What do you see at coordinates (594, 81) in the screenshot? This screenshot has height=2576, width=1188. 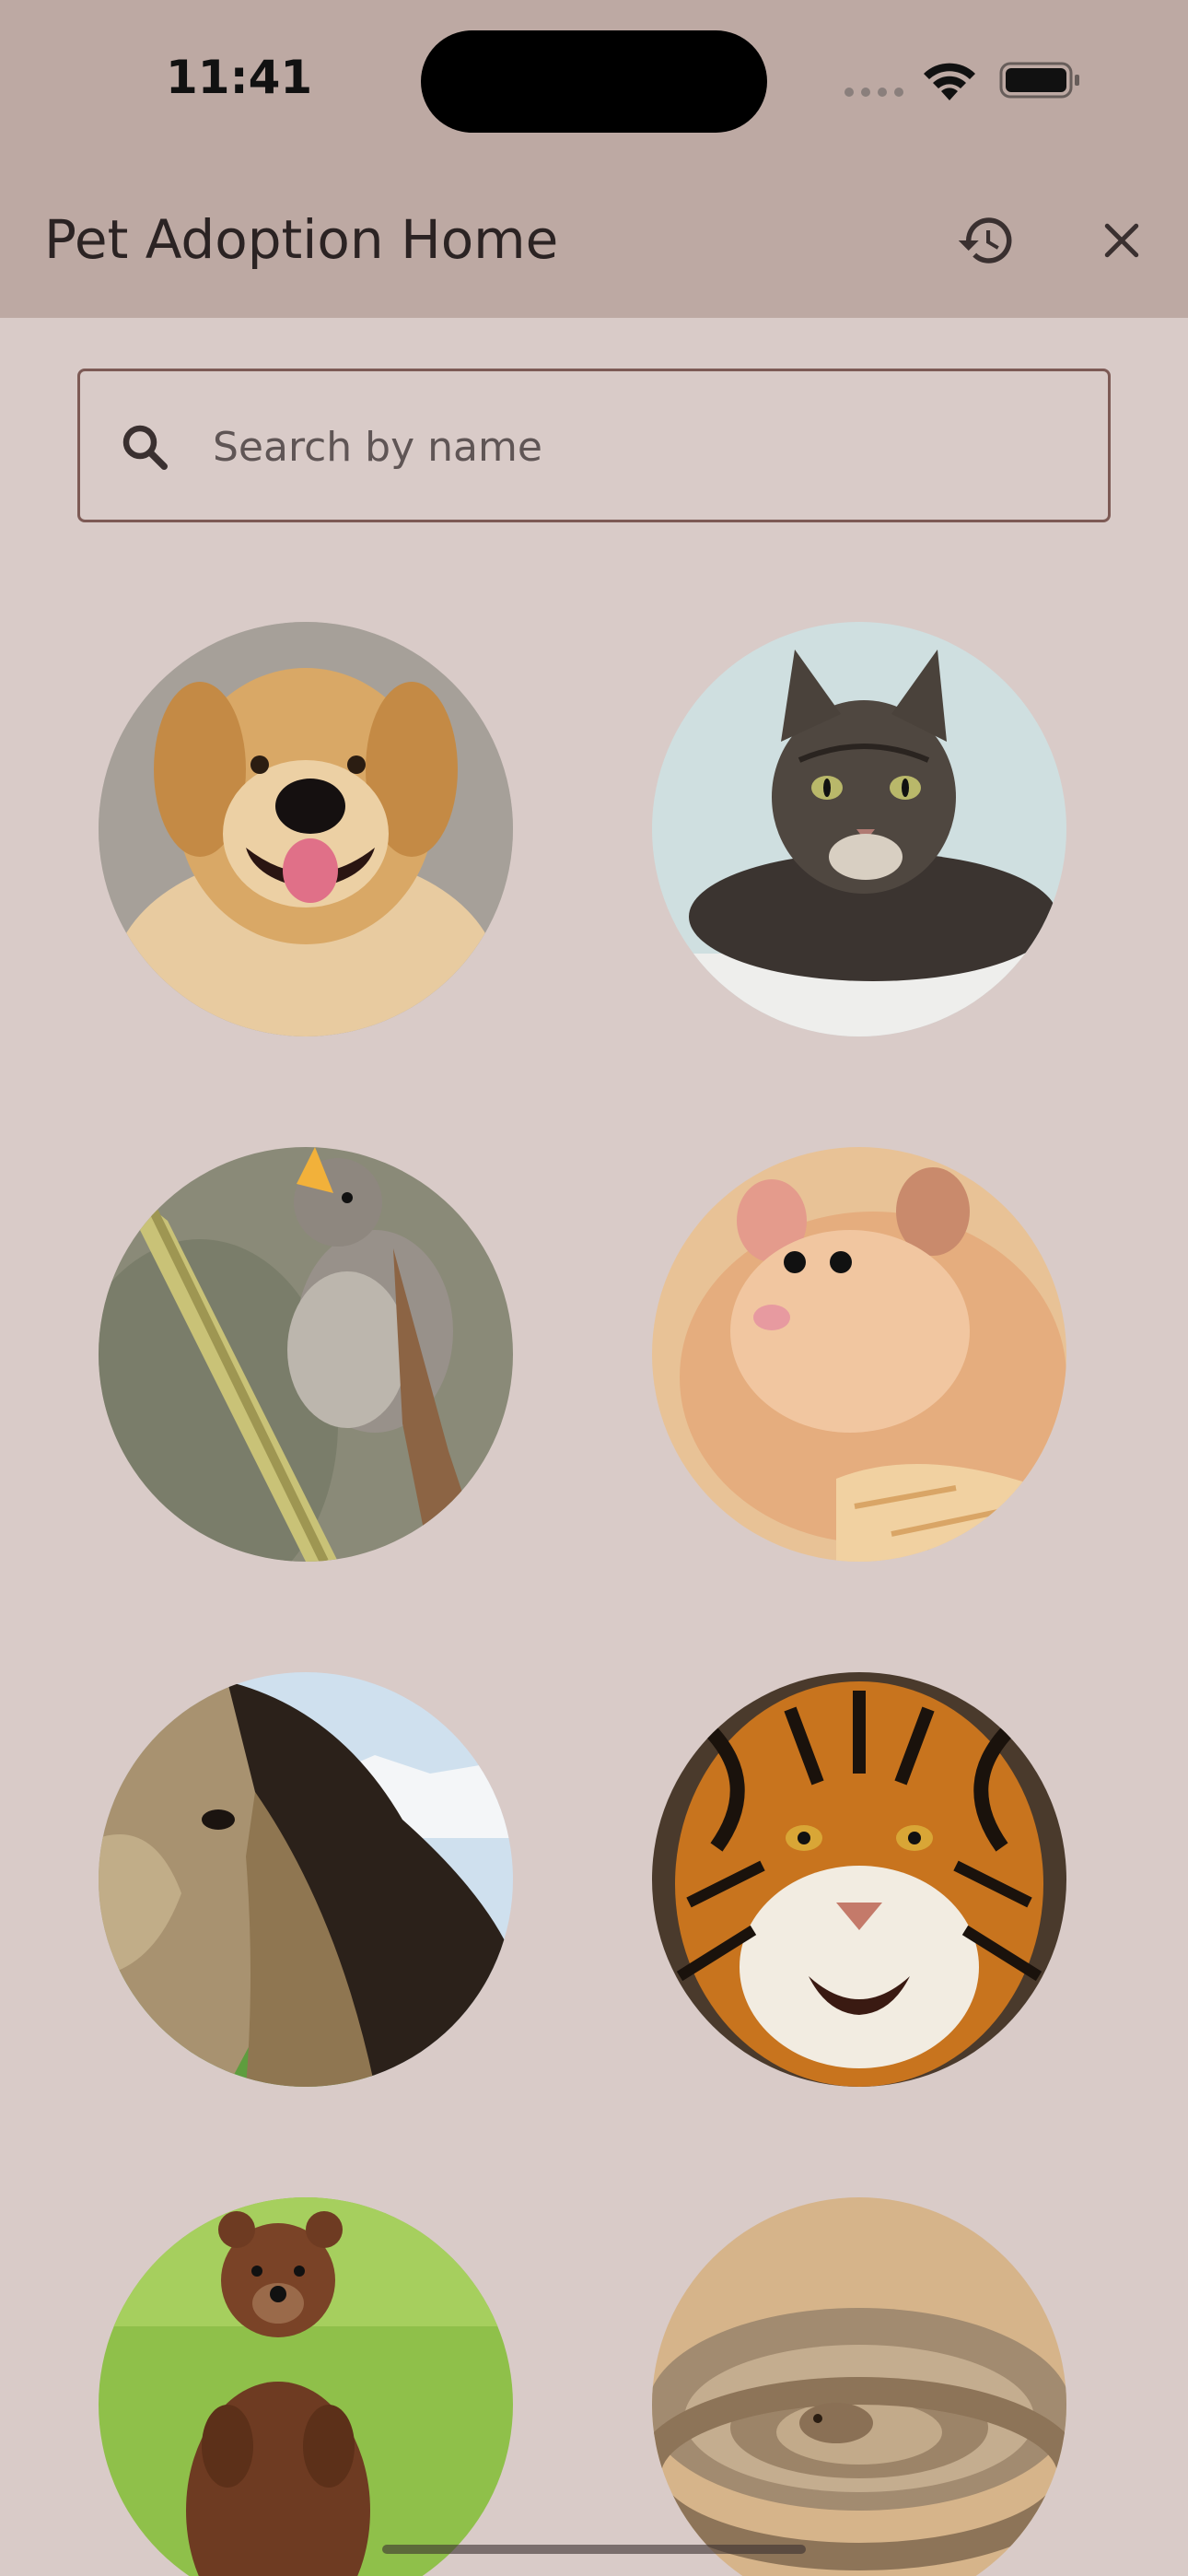 I see `dynamic-island` at bounding box center [594, 81].